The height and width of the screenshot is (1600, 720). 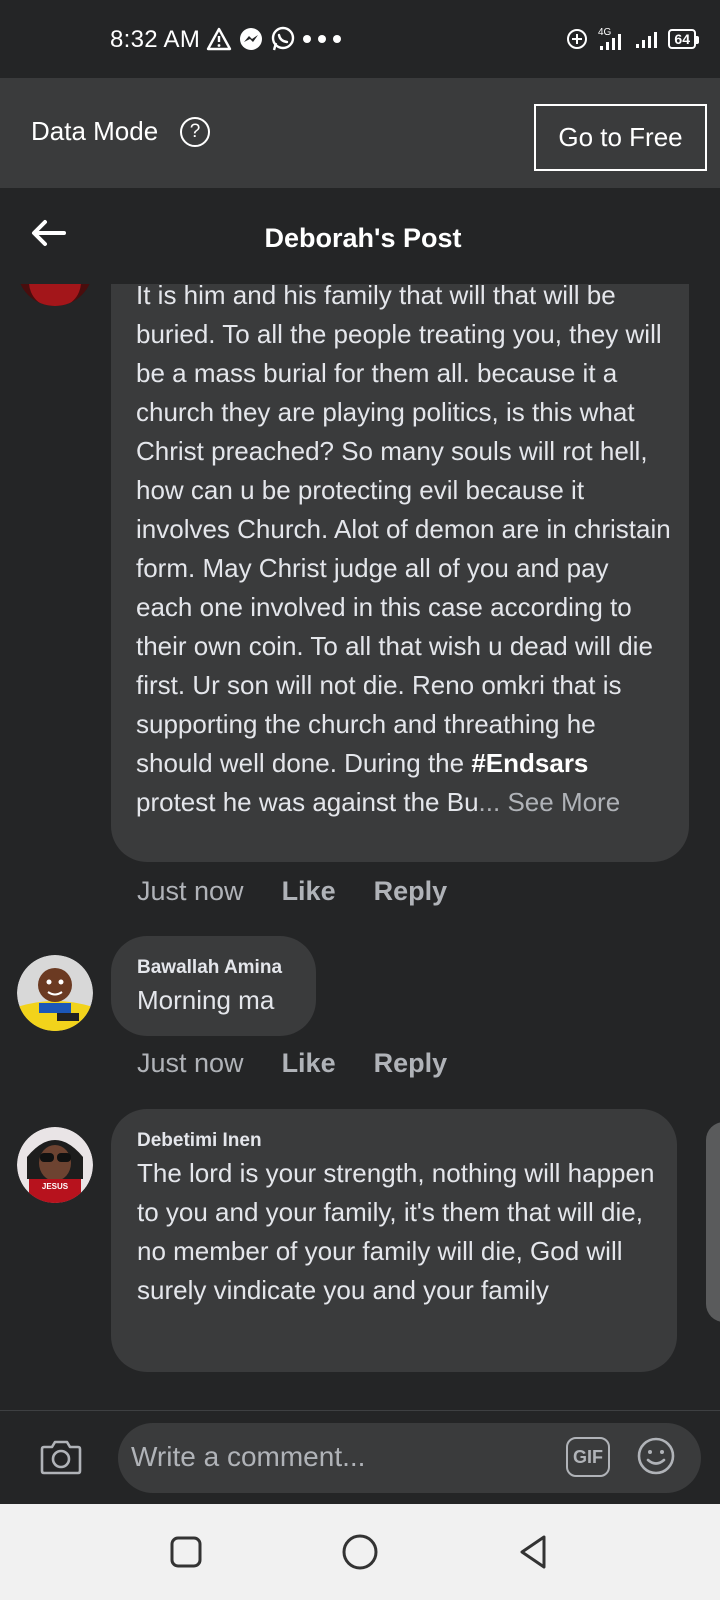 I want to click on notification-icons, so click(x=274, y=39).